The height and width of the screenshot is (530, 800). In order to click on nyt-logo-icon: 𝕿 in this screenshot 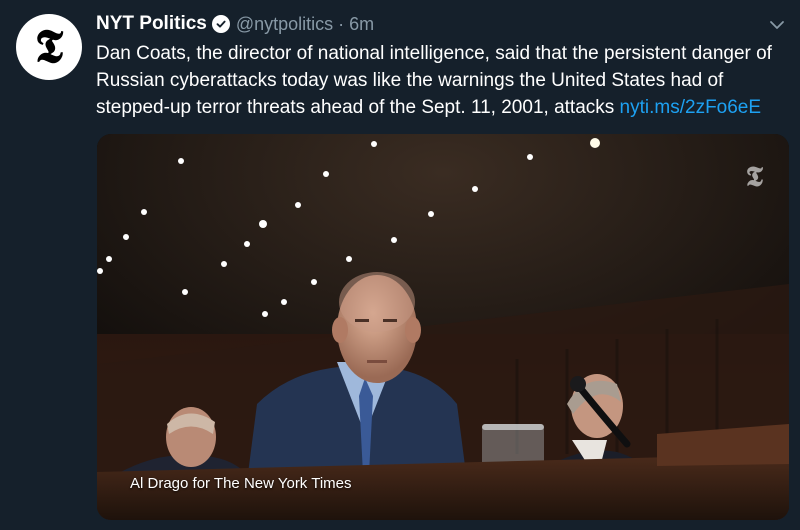, I will do `click(49, 46)`.